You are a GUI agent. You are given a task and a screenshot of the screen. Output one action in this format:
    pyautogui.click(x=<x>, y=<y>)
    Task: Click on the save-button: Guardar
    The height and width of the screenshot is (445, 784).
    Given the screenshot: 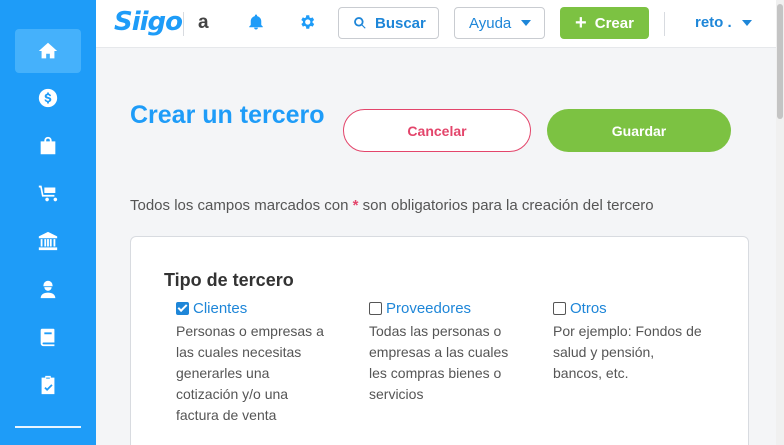 What is the action you would take?
    pyautogui.click(x=639, y=130)
    